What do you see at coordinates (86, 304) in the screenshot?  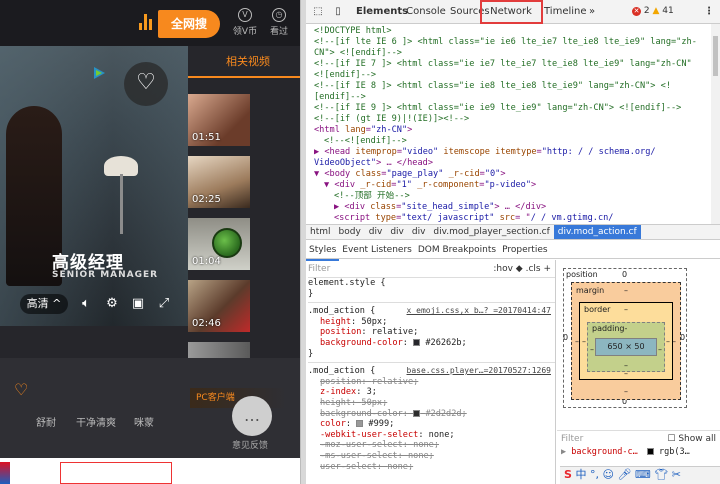 I see `volume-icon: 🔈︎` at bounding box center [86, 304].